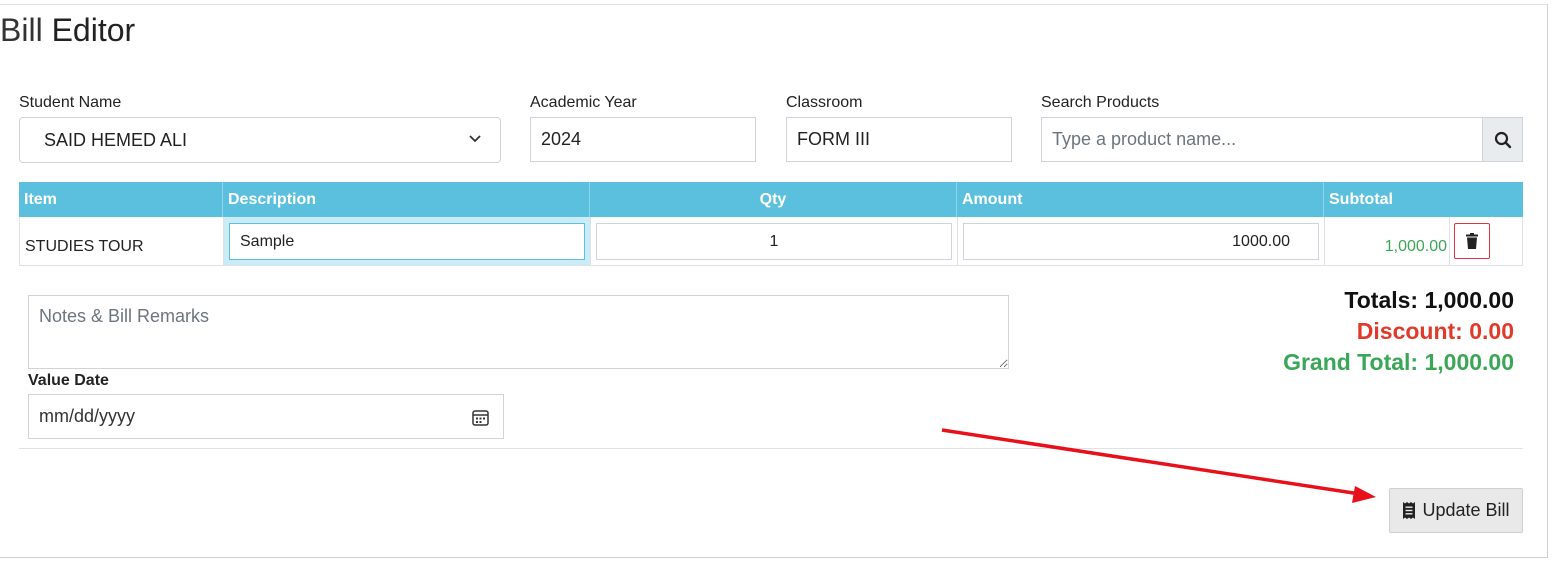 This screenshot has width=1554, height=565. I want to click on search-button, so click(1502, 139).